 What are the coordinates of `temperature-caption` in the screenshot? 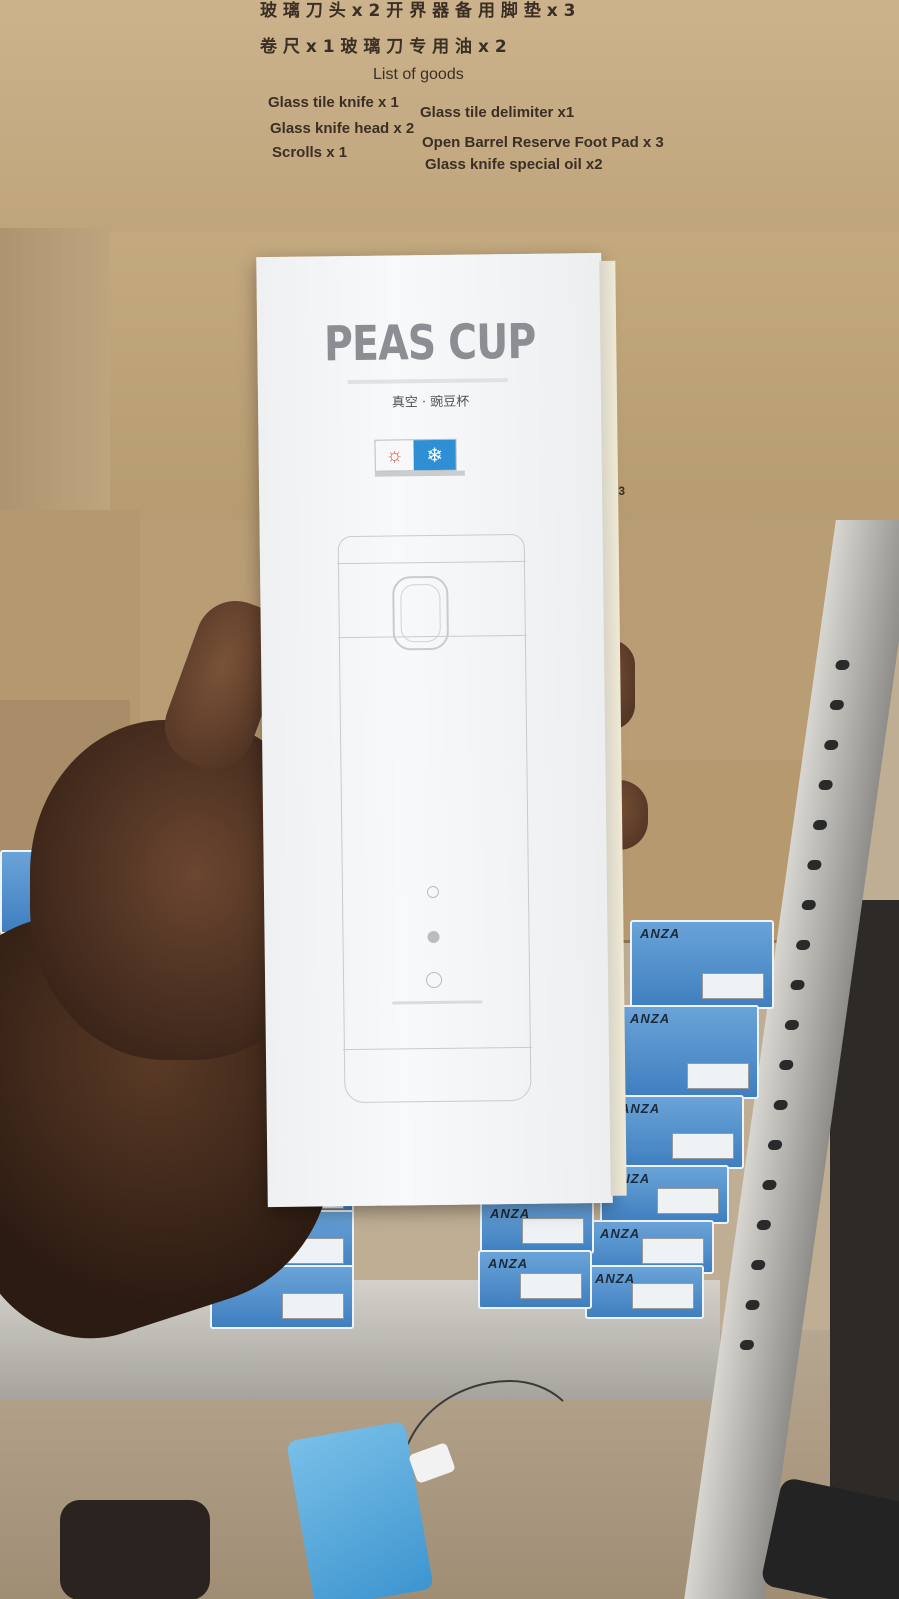 It's located at (419, 473).